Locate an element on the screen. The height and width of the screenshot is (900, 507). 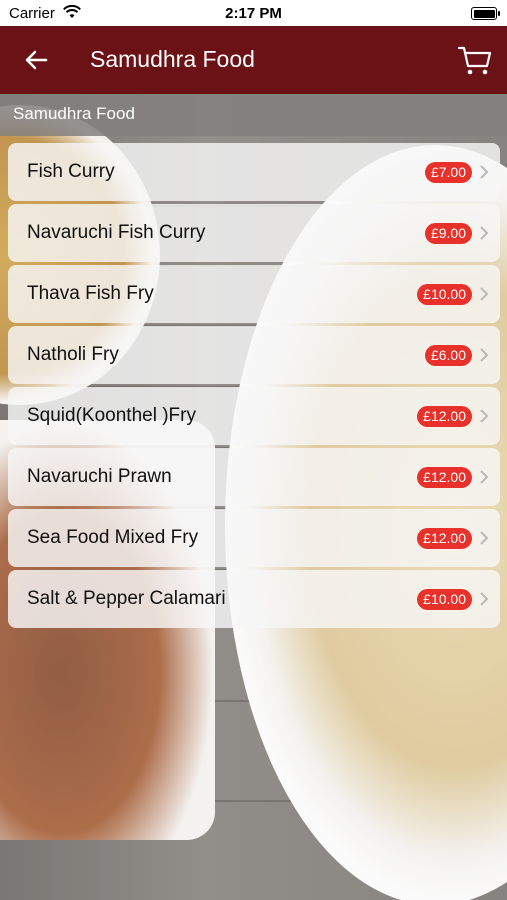
menu-item-name: Squid(Koonthel )Fry is located at coordinates (111, 415).